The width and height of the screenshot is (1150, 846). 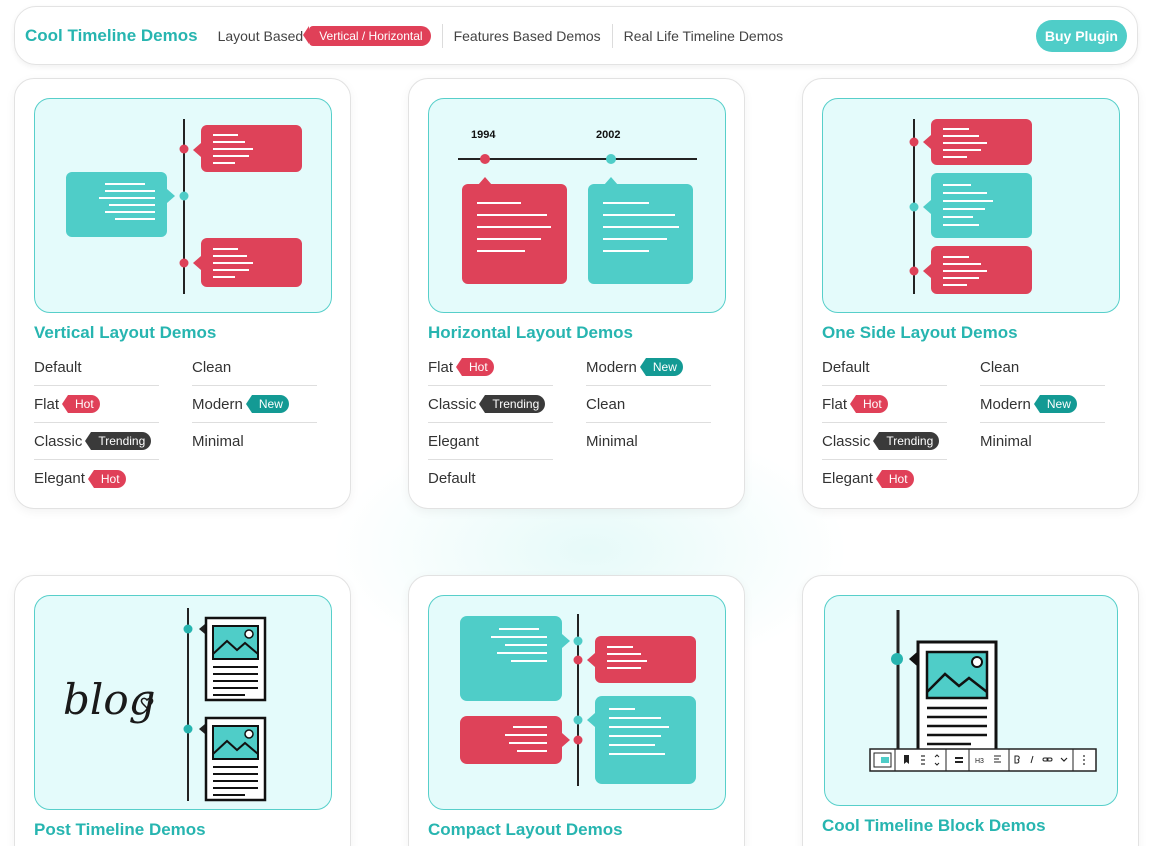 What do you see at coordinates (490, 441) in the screenshot?
I see `demo-link-elegant: Elegant` at bounding box center [490, 441].